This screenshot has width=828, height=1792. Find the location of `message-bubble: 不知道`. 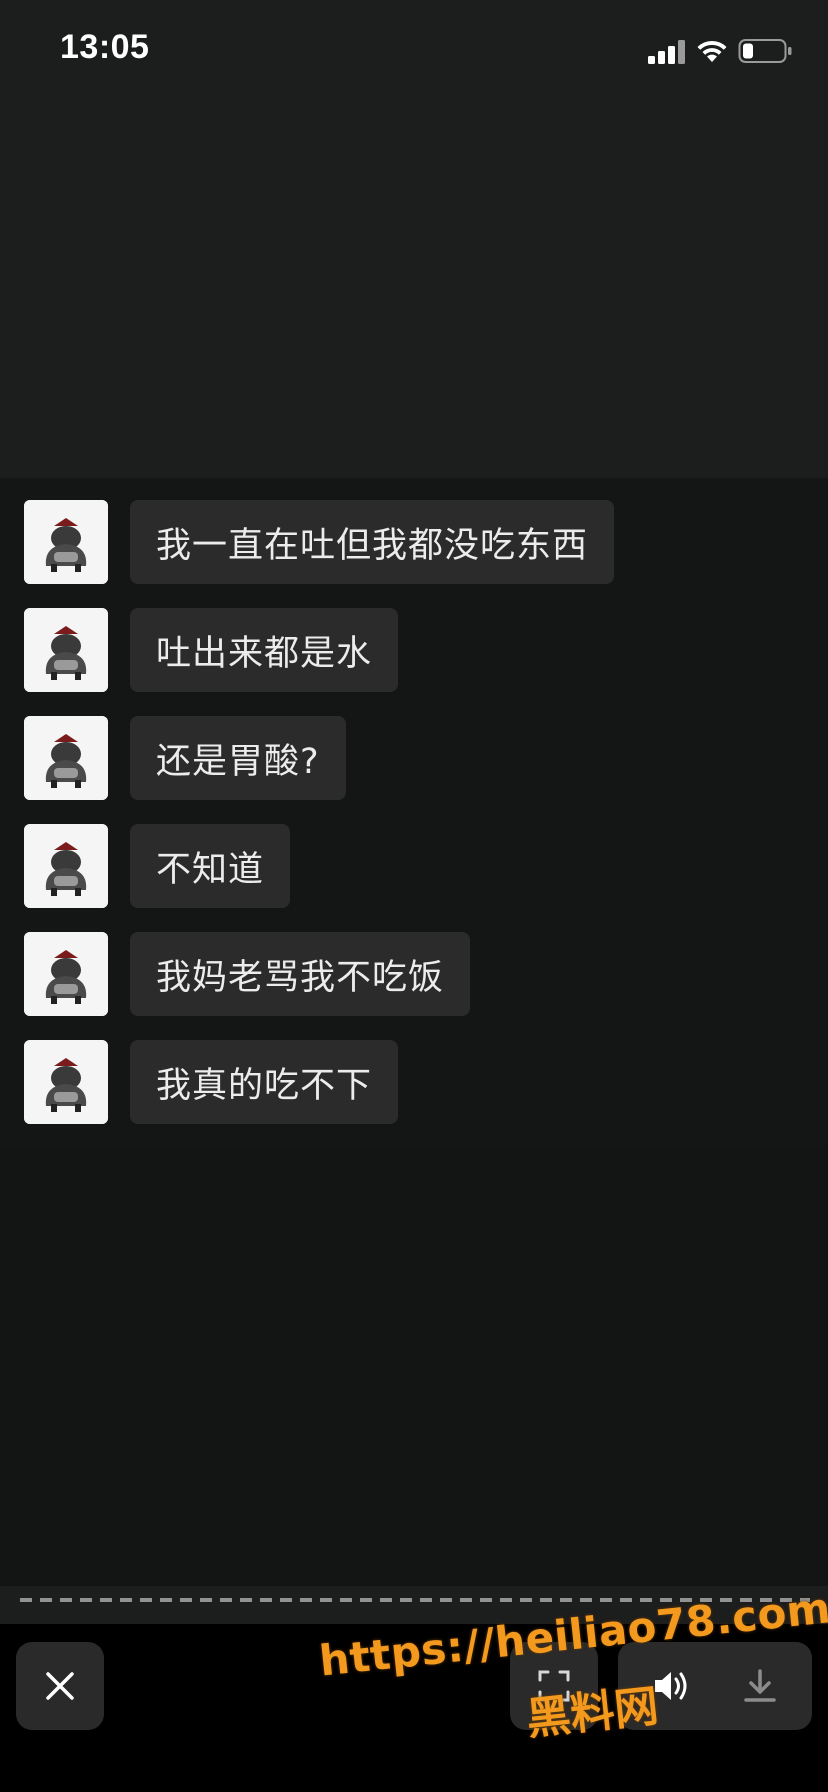

message-bubble: 不知道 is located at coordinates (210, 866).